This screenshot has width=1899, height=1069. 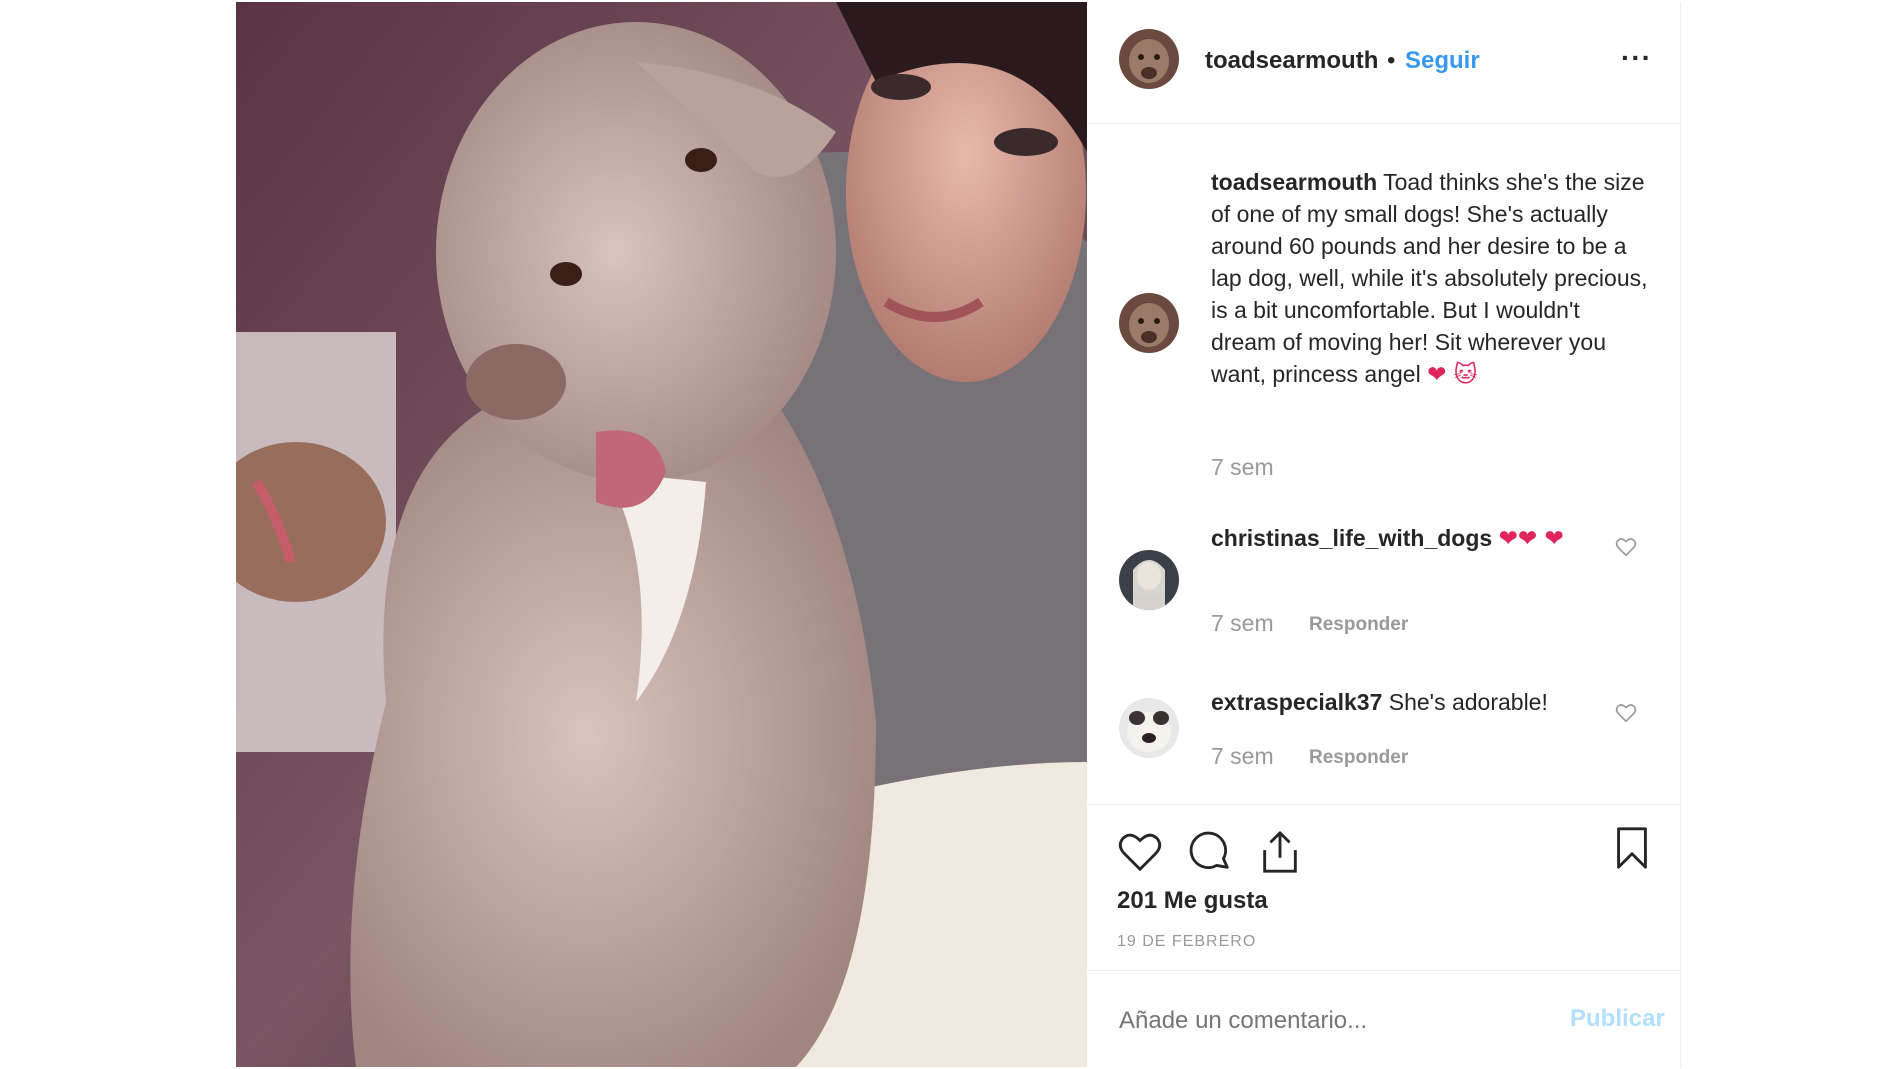 What do you see at coordinates (1468, 702) in the screenshot?
I see `comment-text: She's adorable!` at bounding box center [1468, 702].